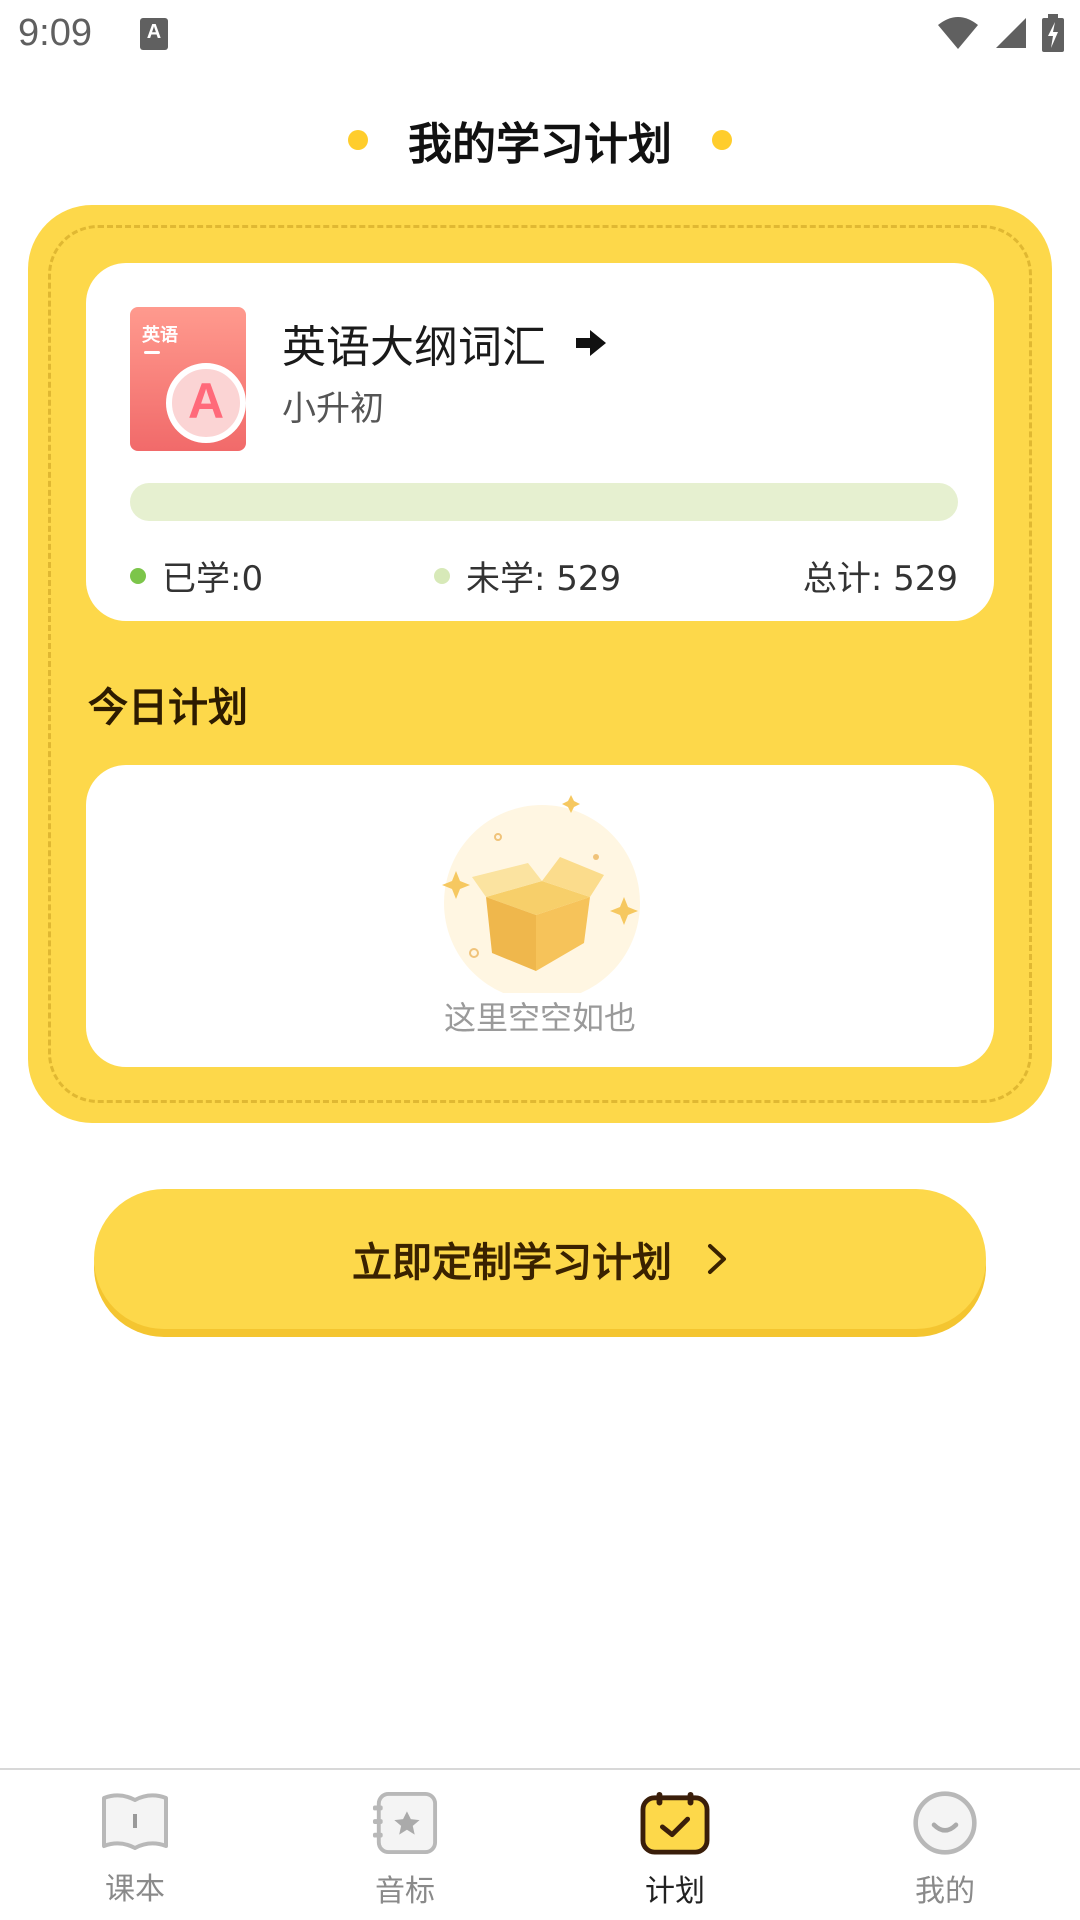 This screenshot has height=1920, width=1080. Describe the element at coordinates (945, 1891) in the screenshot. I see `tab-label: 我的` at that location.